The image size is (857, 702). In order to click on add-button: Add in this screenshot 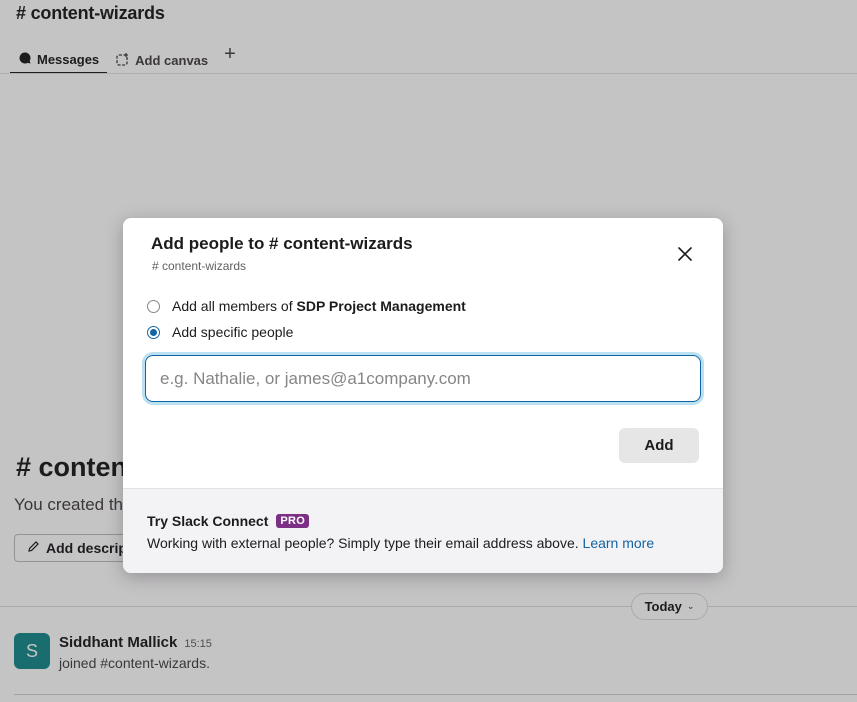, I will do `click(659, 445)`.